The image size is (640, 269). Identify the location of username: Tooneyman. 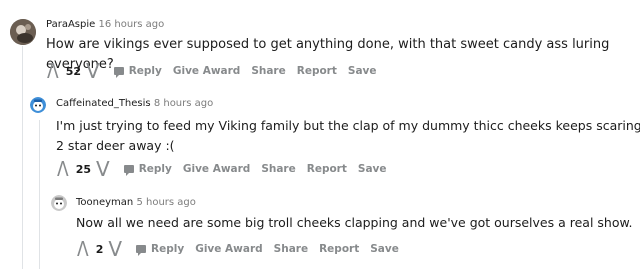
(104, 202).